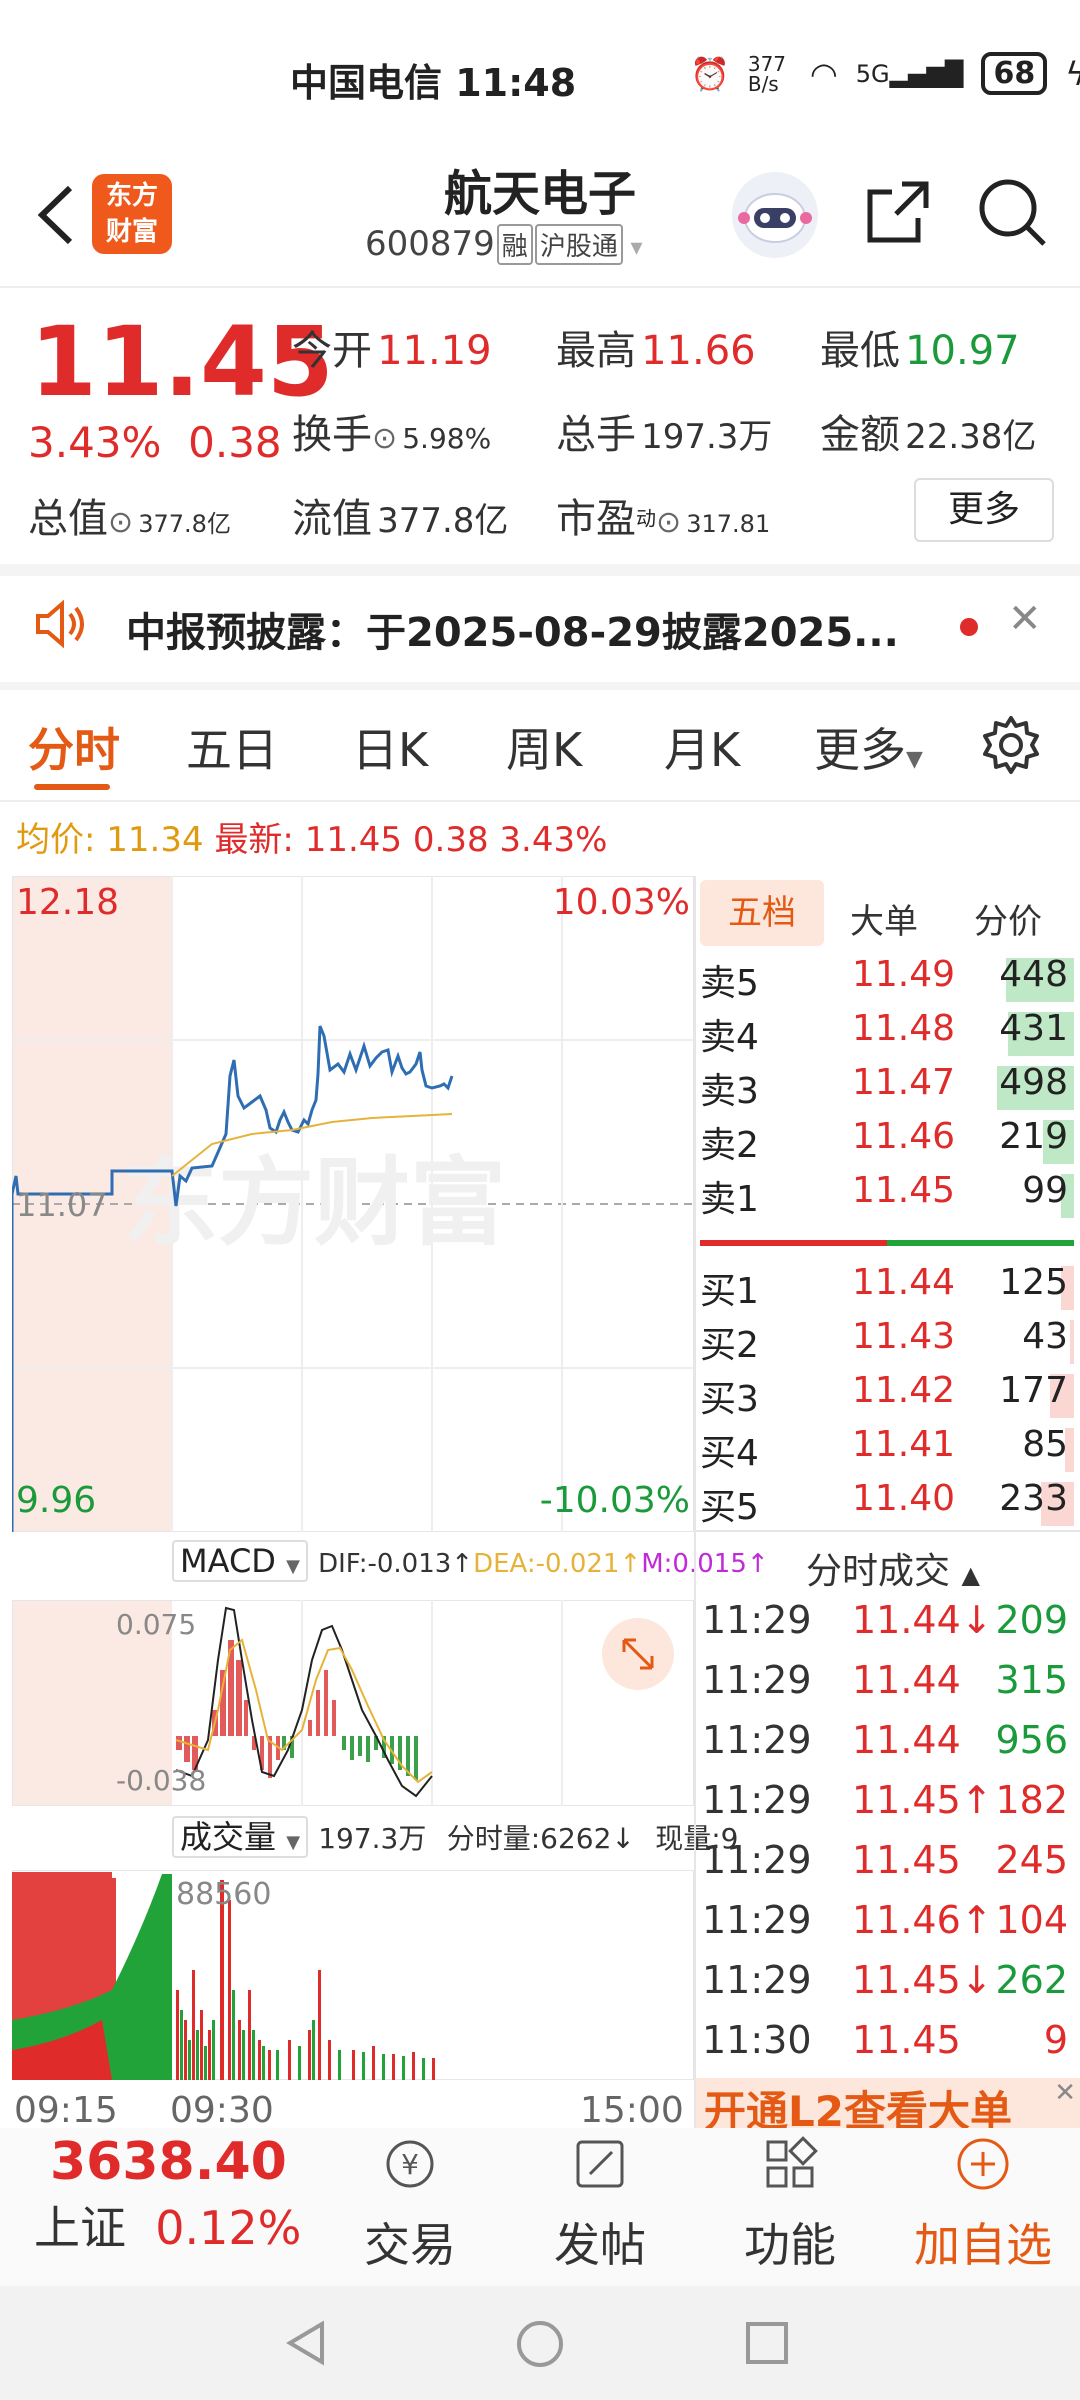 The image size is (1080, 2400). I want to click on status-bar: 中国电信 11:48 ⏰ 377 B/s ◠ 5G▂▄▆█ 68 ϟ, so click(540, 75).